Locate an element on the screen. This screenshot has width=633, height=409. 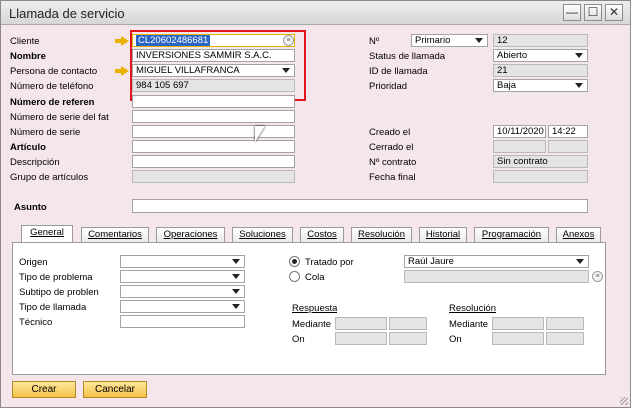
numero-referencia-field is located at coordinates (213, 101).